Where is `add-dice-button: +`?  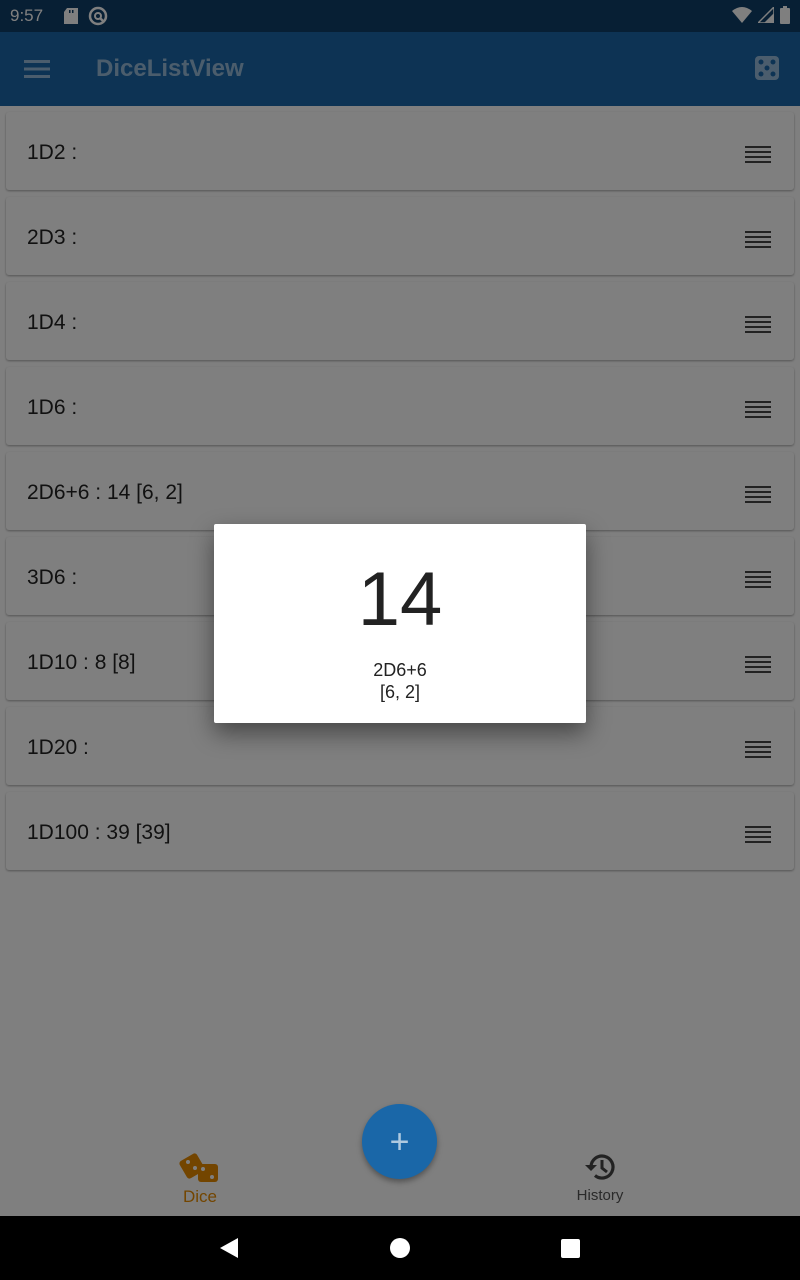 add-dice-button: + is located at coordinates (399, 1141).